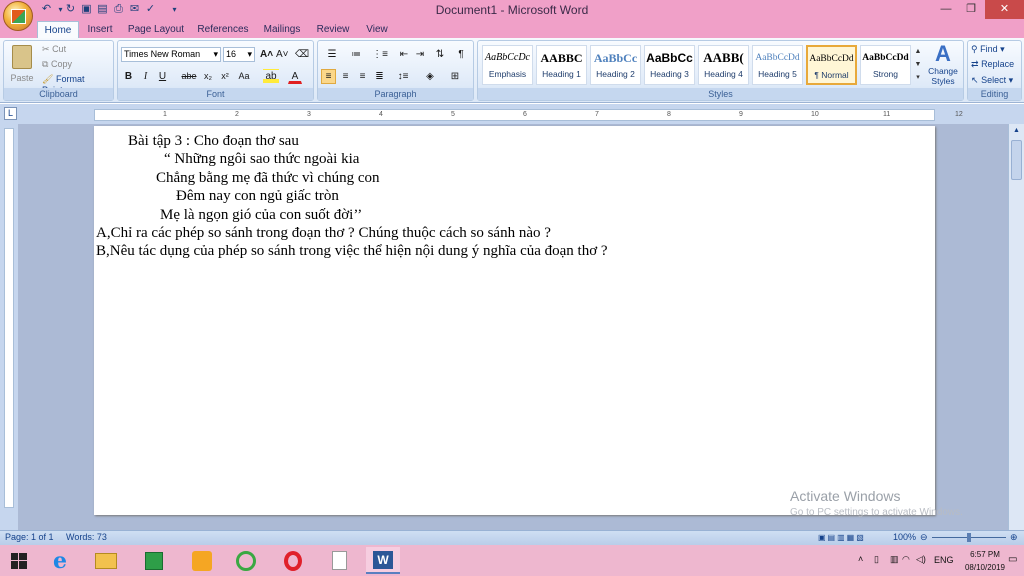 This screenshot has height=576, width=1024. I want to click on italic-button: I, so click(145, 76).